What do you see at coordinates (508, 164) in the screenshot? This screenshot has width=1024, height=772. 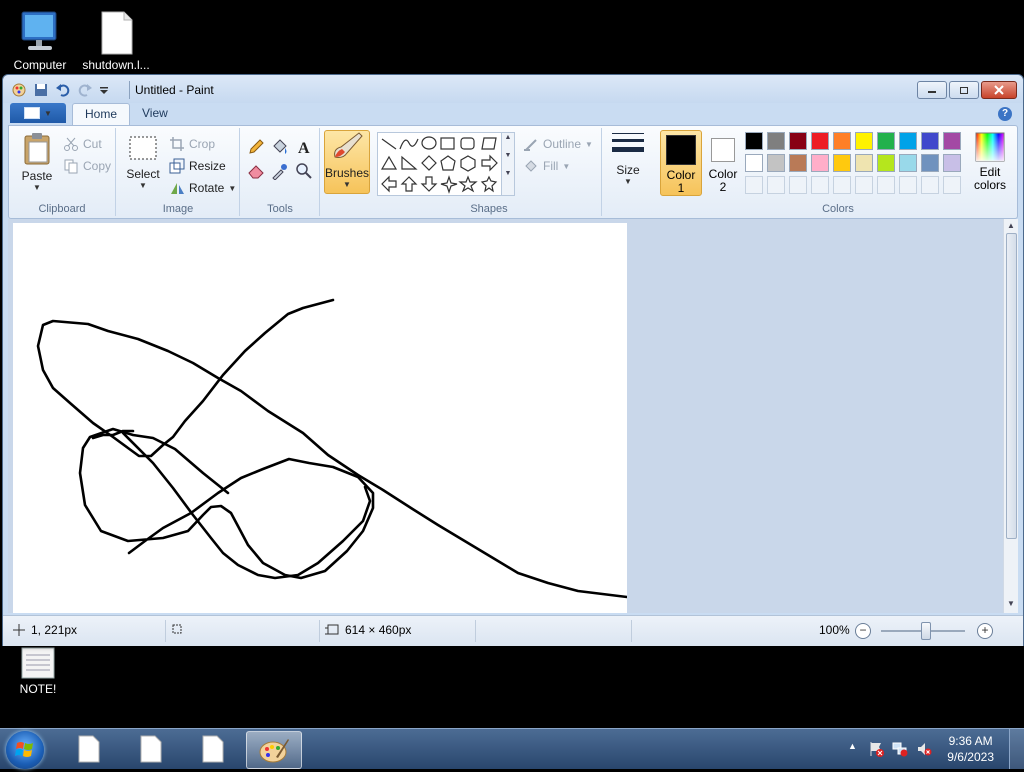 I see `shapes-gallery-scroll: ▲ ▼ ▼` at bounding box center [508, 164].